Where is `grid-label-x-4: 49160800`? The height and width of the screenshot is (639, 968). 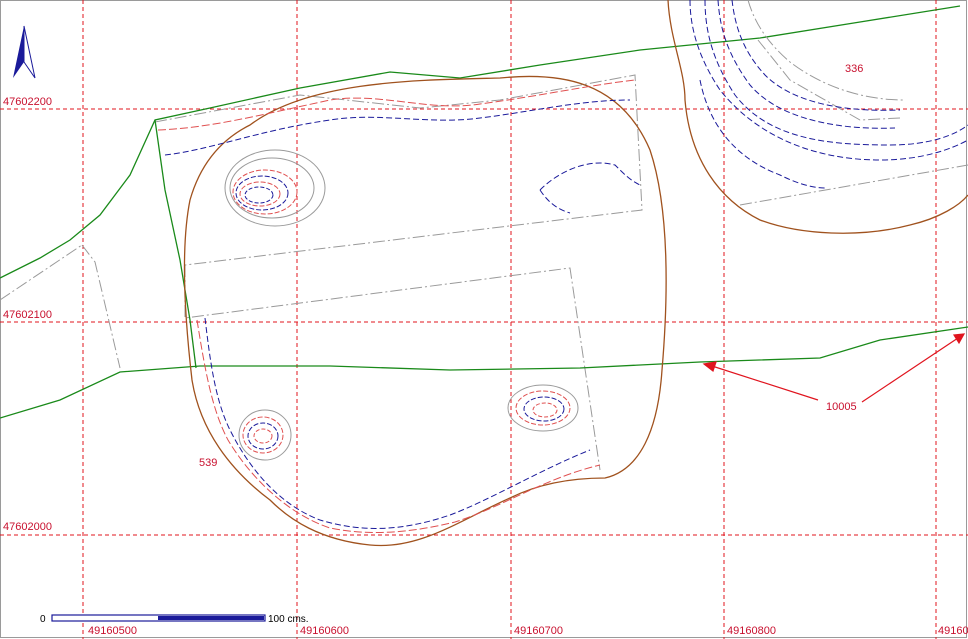
grid-label-x-4: 49160800 is located at coordinates (751, 631).